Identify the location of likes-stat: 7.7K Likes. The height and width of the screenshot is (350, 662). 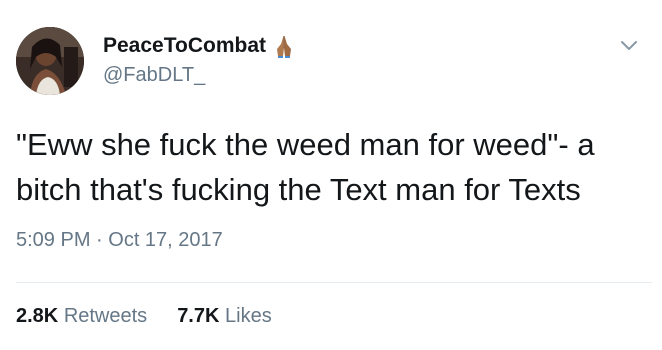
(224, 316).